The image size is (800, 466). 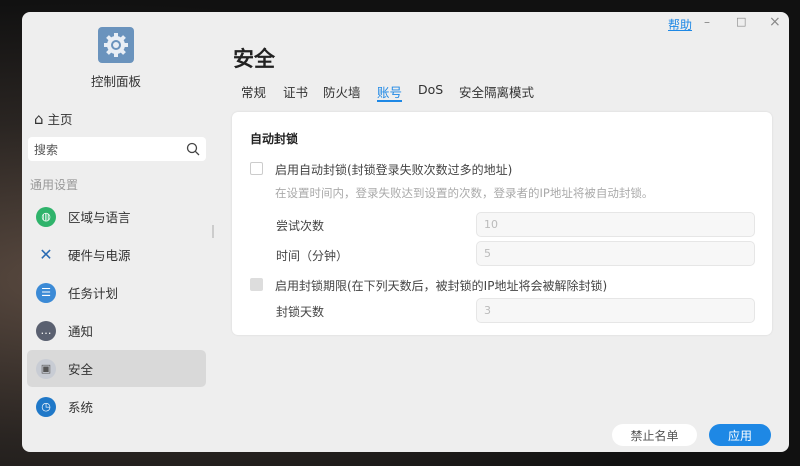 I want to click on attempts-input: 10, so click(x=615, y=224).